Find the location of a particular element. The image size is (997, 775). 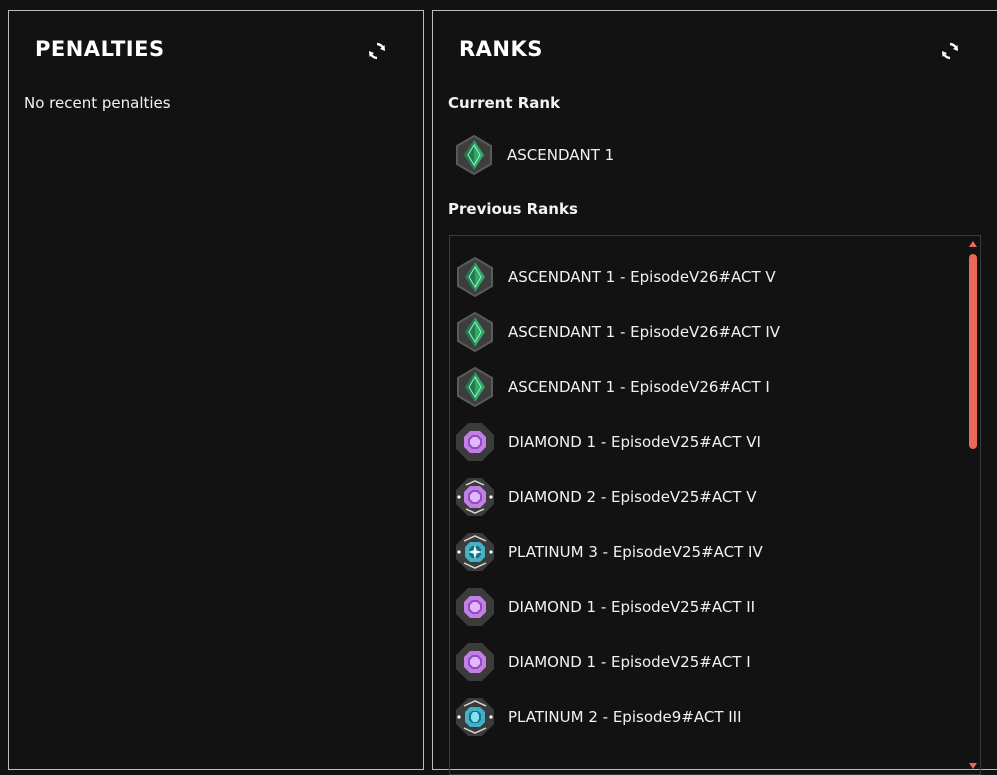

list-item: DIAMOND 1 - EpisodeV25#ACT II is located at coordinates (604, 607).